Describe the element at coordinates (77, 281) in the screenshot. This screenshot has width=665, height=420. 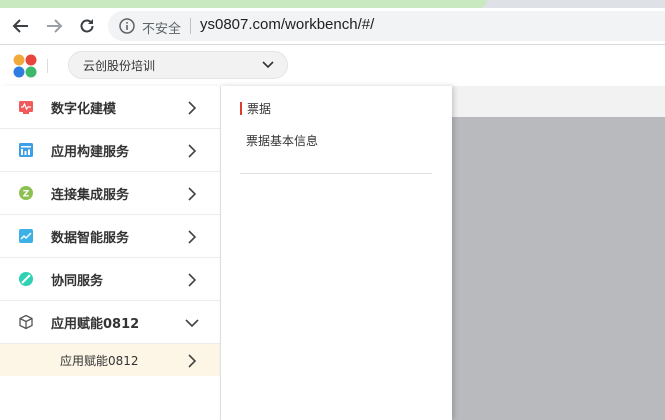
I see `menu-item-label: 协同服务` at that location.